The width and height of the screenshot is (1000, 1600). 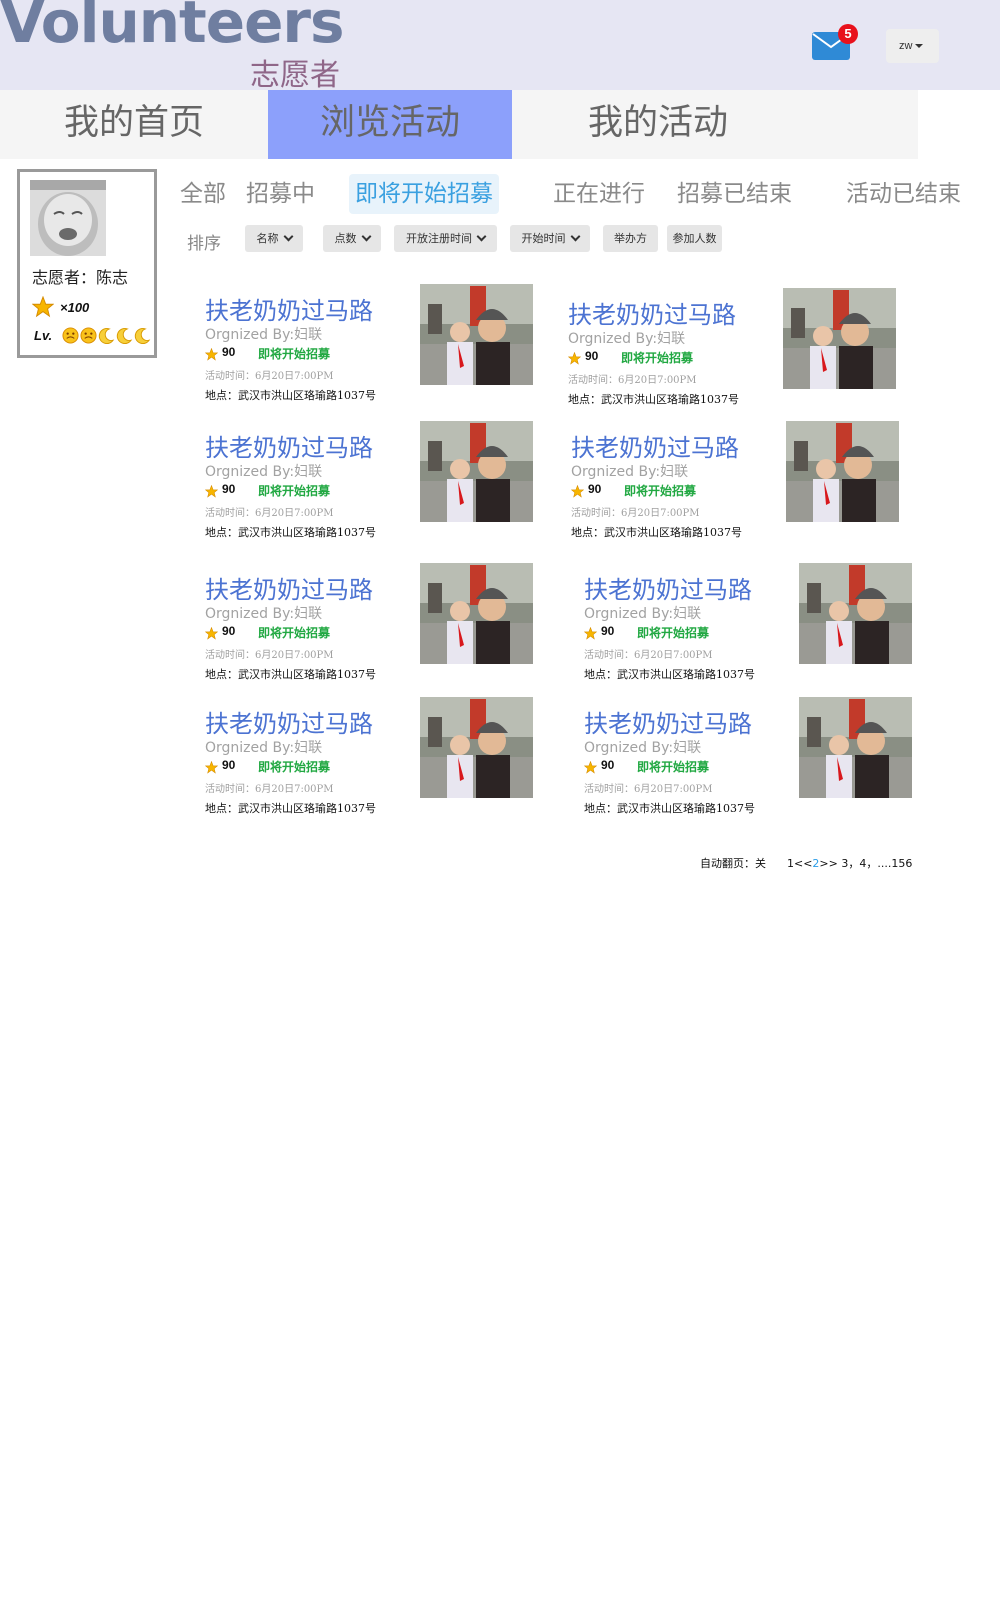 I want to click on sort-by-participants-button: 参加人数, so click(x=694, y=238).